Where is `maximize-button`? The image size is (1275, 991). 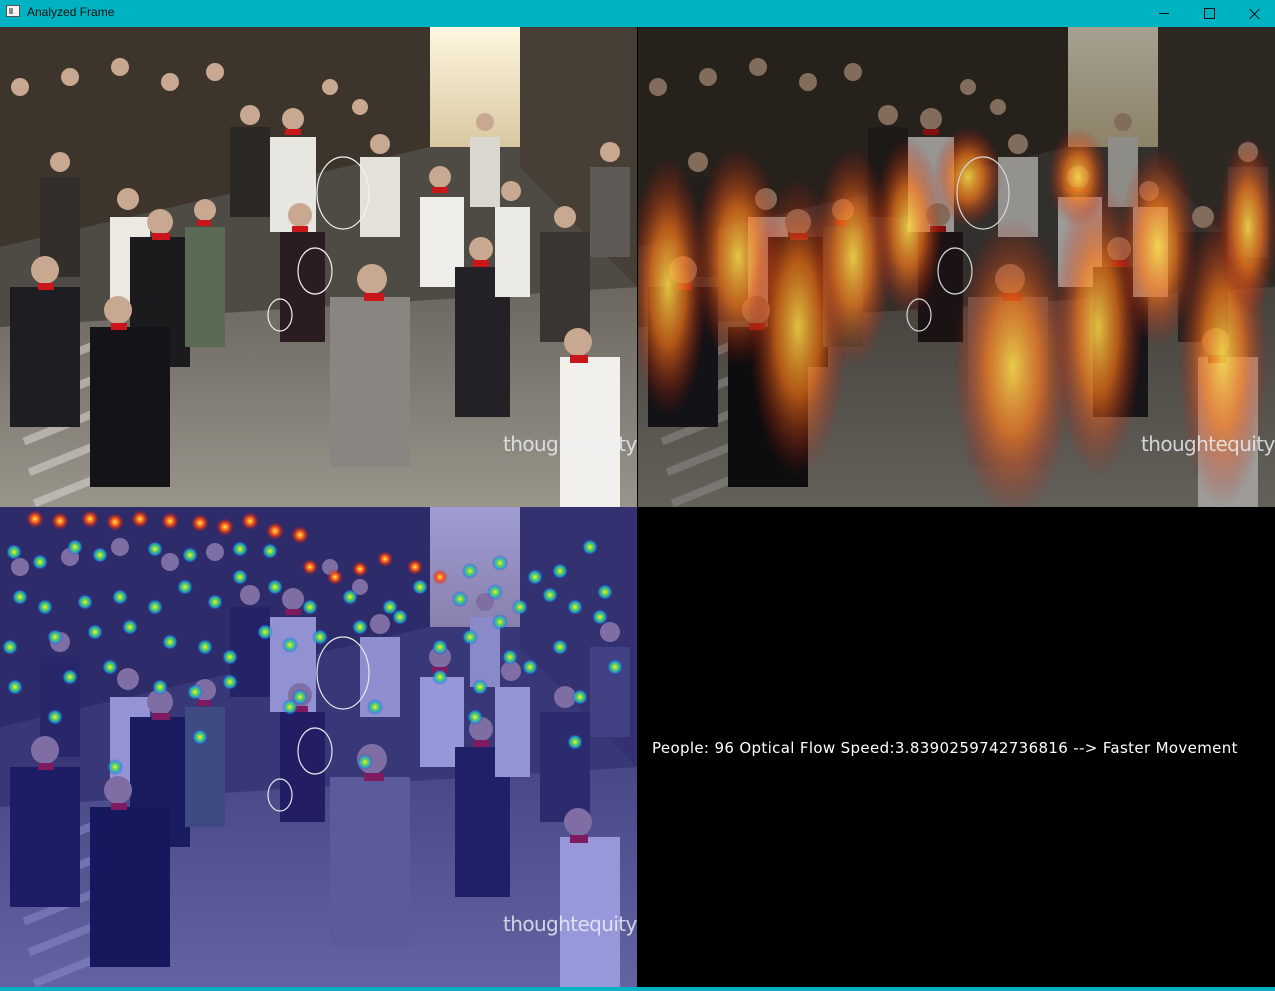 maximize-button is located at coordinates (1209, 13).